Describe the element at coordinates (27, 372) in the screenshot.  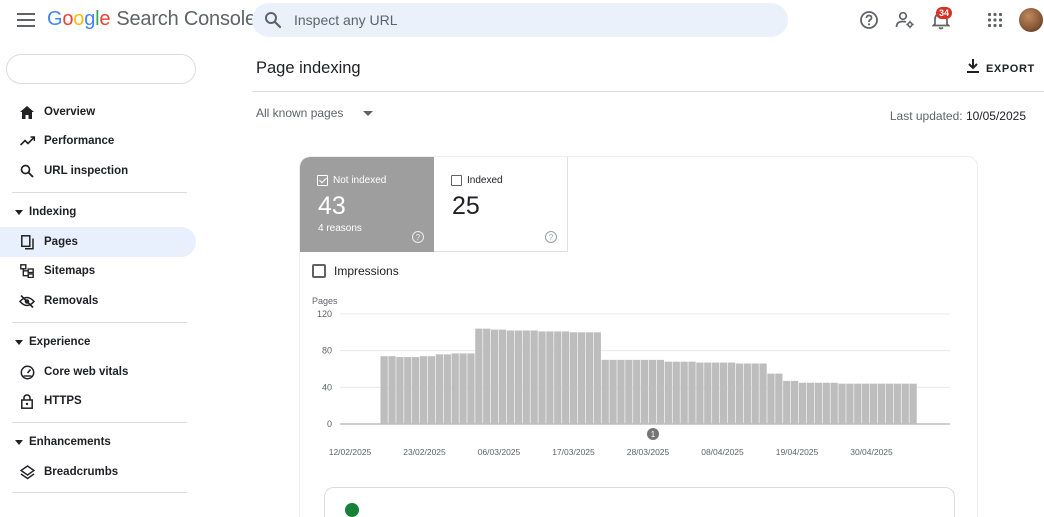
I see `gauge-icon` at that location.